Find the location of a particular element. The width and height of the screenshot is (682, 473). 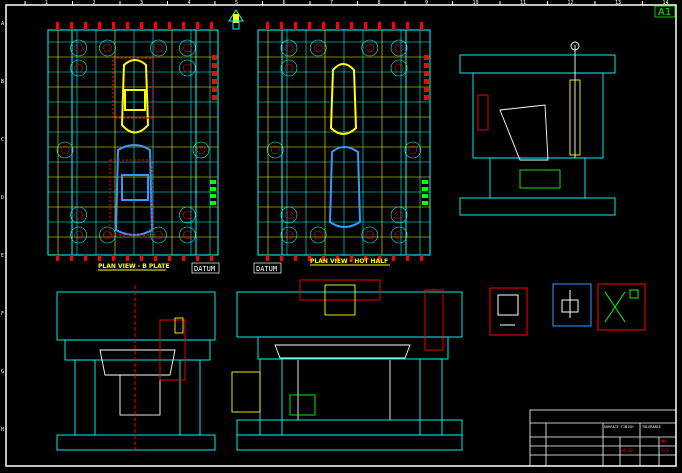

plan-view-hot-half is located at coordinates (344, 141).